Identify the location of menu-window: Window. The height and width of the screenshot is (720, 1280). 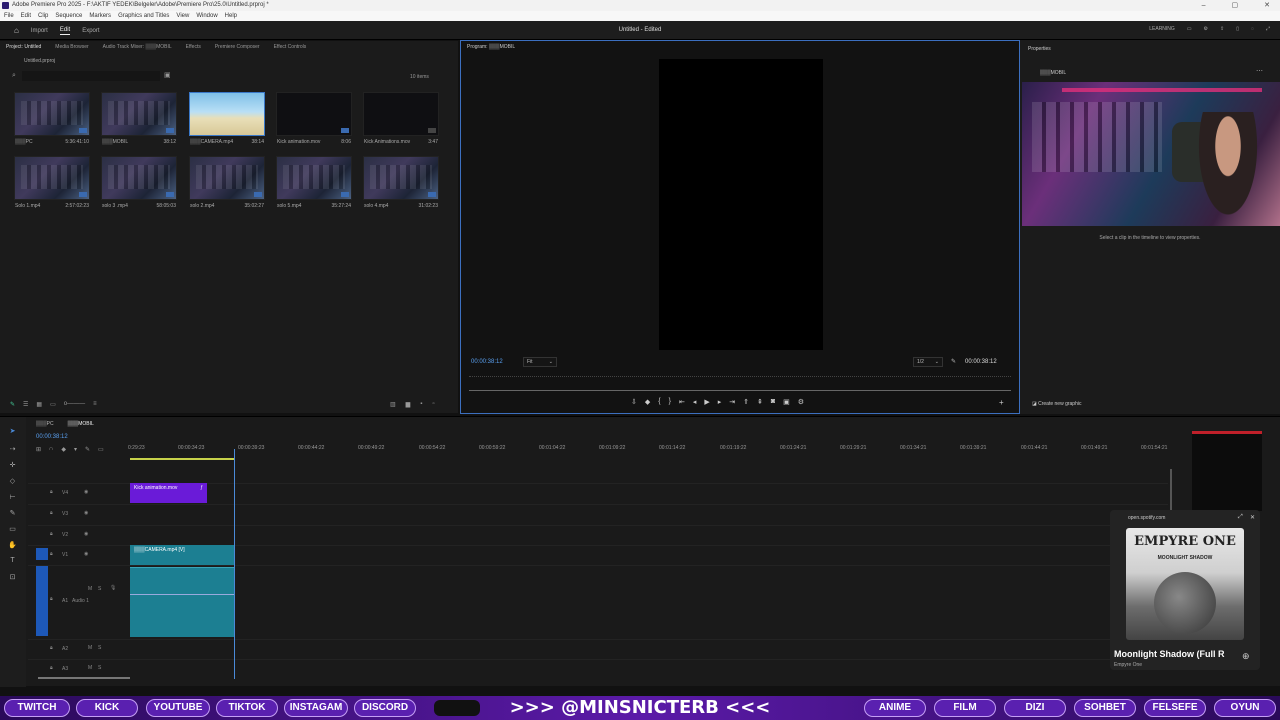
(206, 16).